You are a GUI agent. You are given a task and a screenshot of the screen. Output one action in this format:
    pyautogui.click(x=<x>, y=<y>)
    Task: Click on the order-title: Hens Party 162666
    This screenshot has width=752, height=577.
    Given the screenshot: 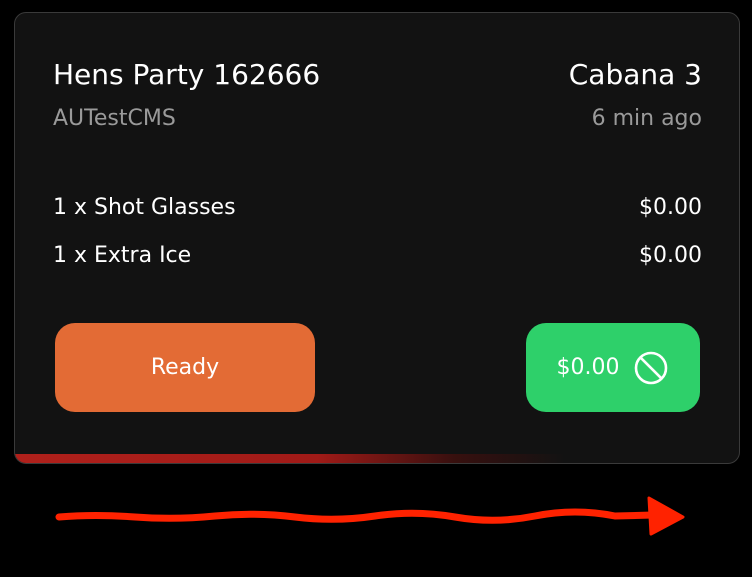 What is the action you would take?
    pyautogui.click(x=187, y=74)
    